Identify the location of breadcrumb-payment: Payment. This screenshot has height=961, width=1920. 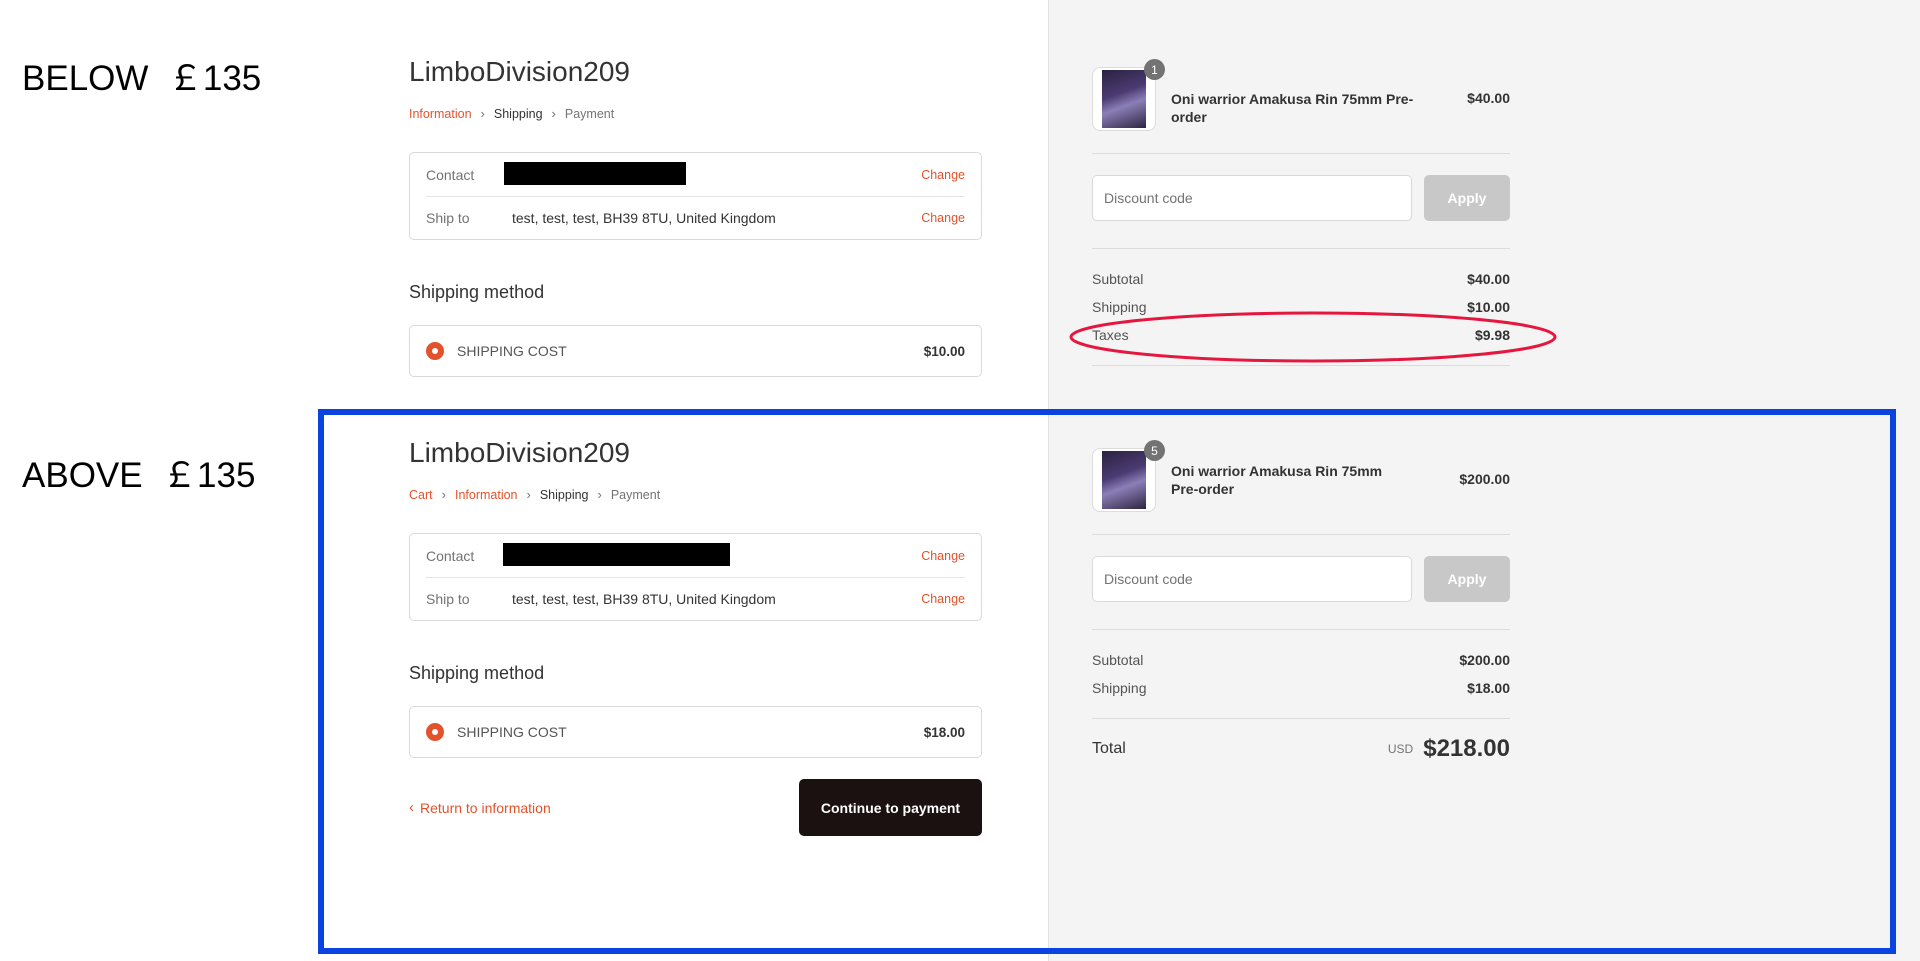
(589, 113).